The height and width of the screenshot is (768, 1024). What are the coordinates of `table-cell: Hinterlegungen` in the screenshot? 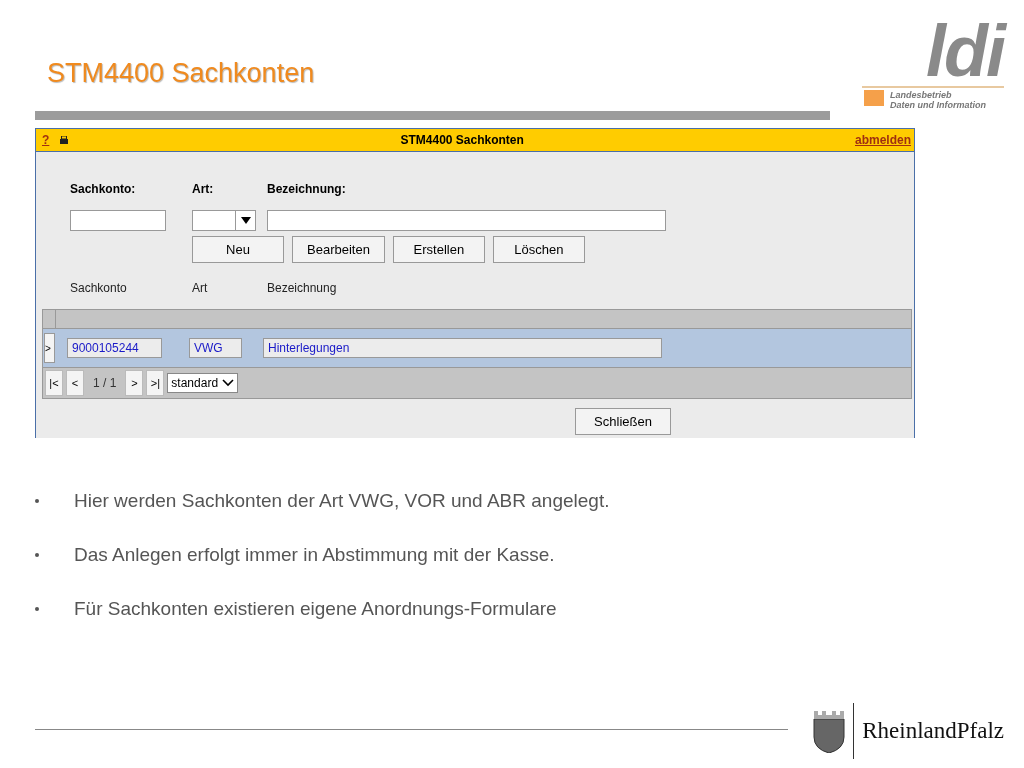 It's located at (462, 348).